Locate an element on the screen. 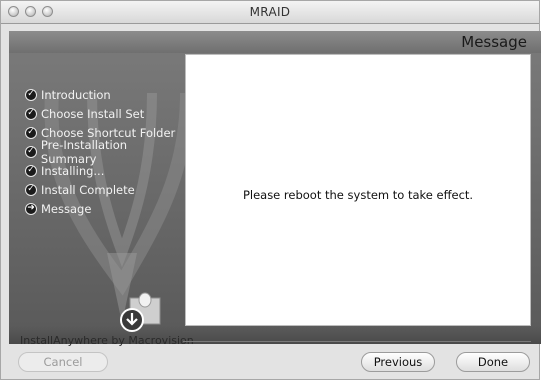 The height and width of the screenshot is (380, 544). page-title: Message is located at coordinates (494, 42).